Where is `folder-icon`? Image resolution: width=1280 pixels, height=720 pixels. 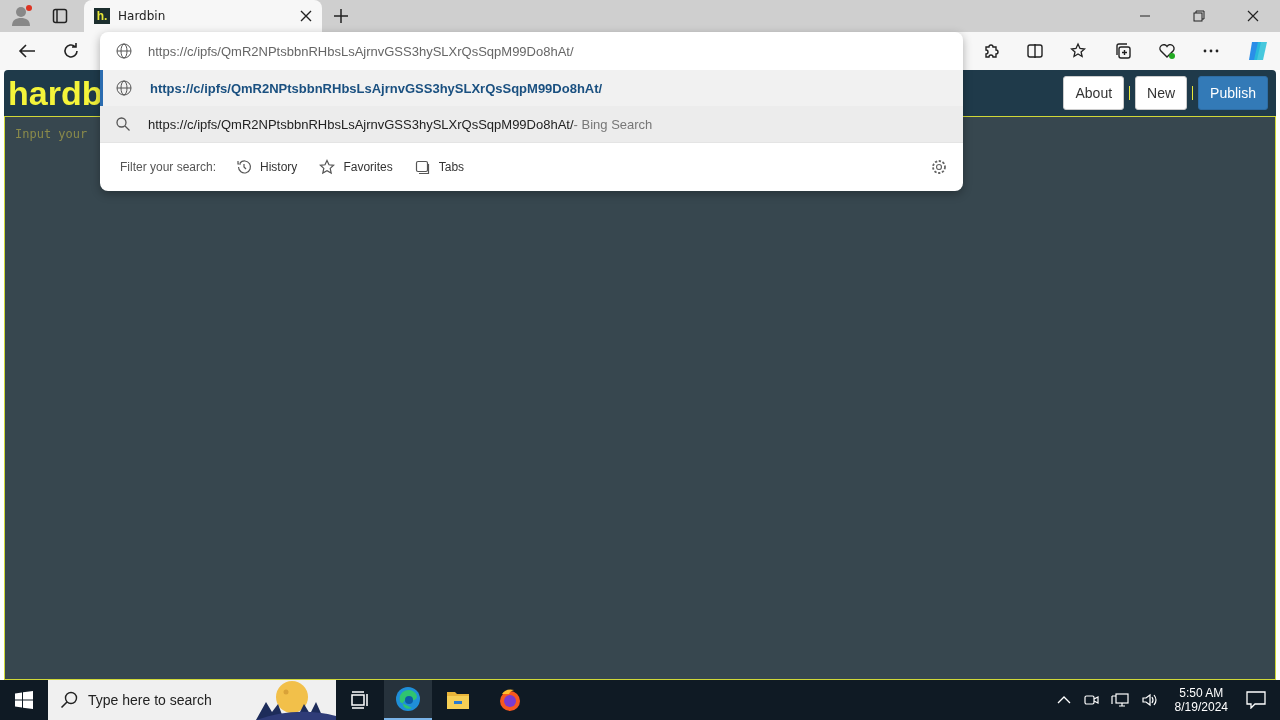 folder-icon is located at coordinates (458, 700).